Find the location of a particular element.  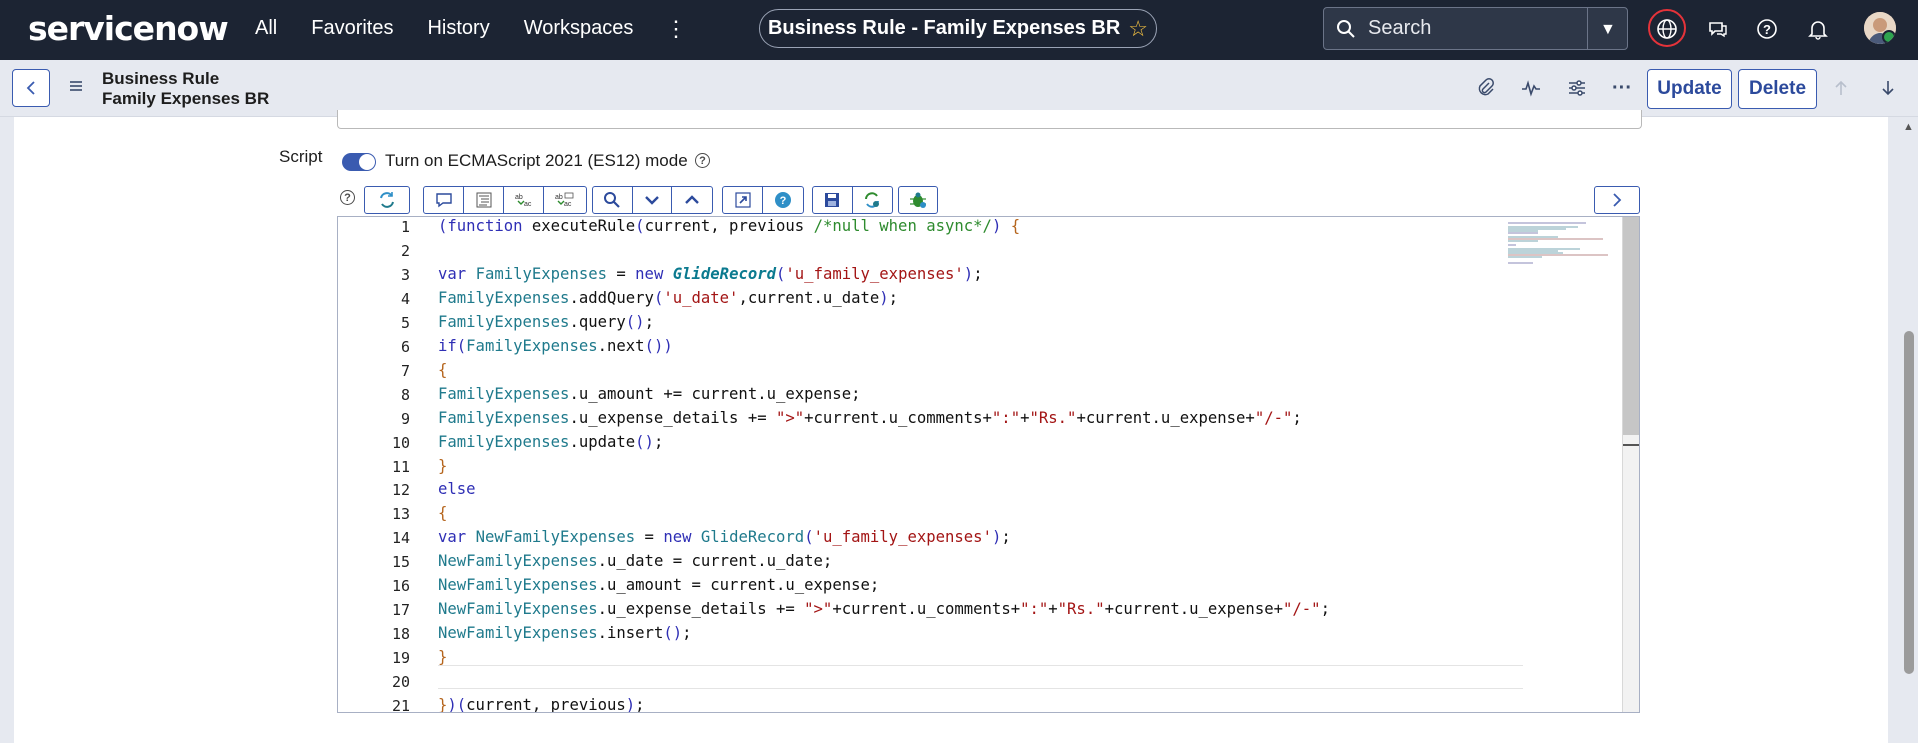

svg-text: ac is located at coordinates (528, 204).